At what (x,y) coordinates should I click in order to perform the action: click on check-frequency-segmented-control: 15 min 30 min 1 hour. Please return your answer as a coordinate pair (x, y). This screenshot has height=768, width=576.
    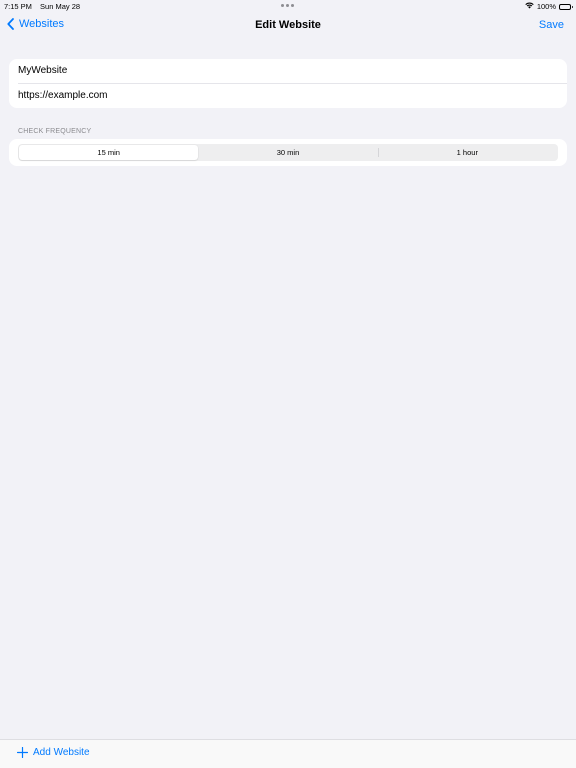
    Looking at the image, I should click on (288, 152).